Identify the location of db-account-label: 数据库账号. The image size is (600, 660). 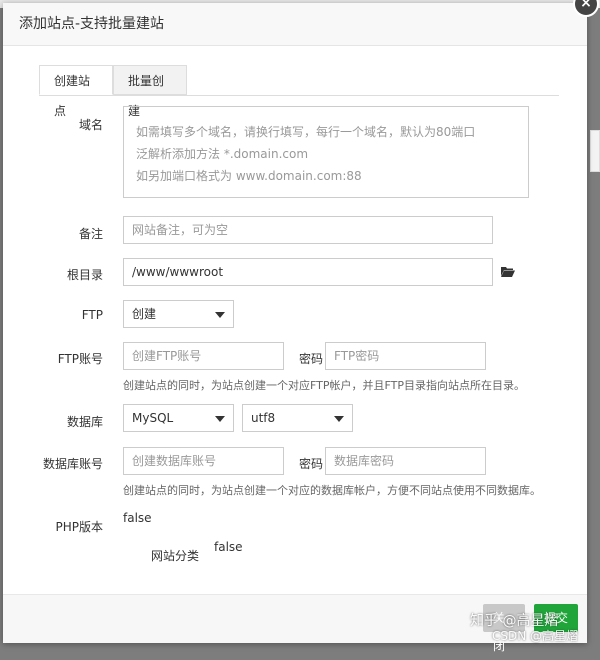
(72, 464).